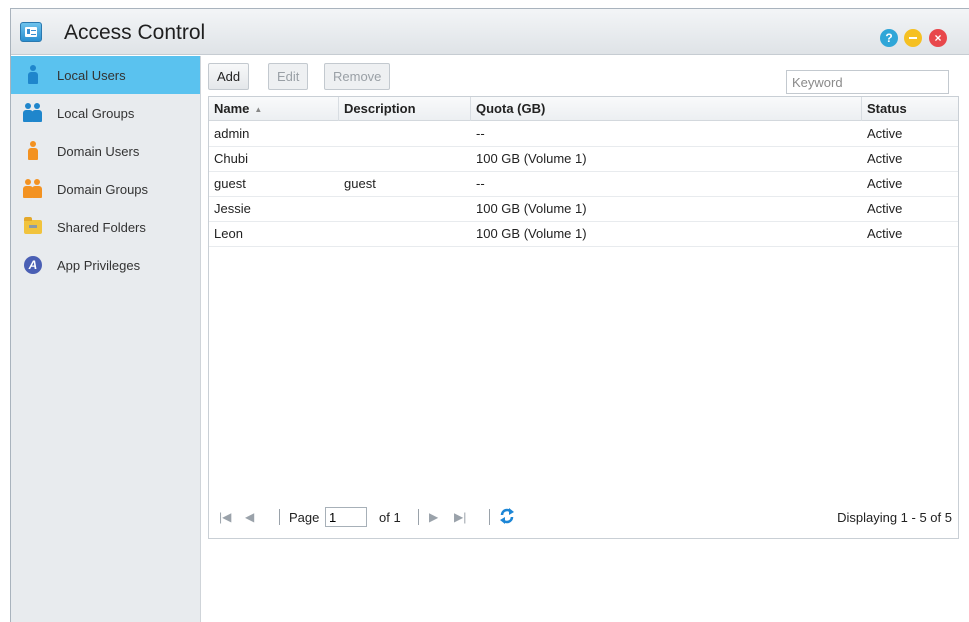 Image resolution: width=969 pixels, height=622 pixels. I want to click on cell-description: guest, so click(360, 183).